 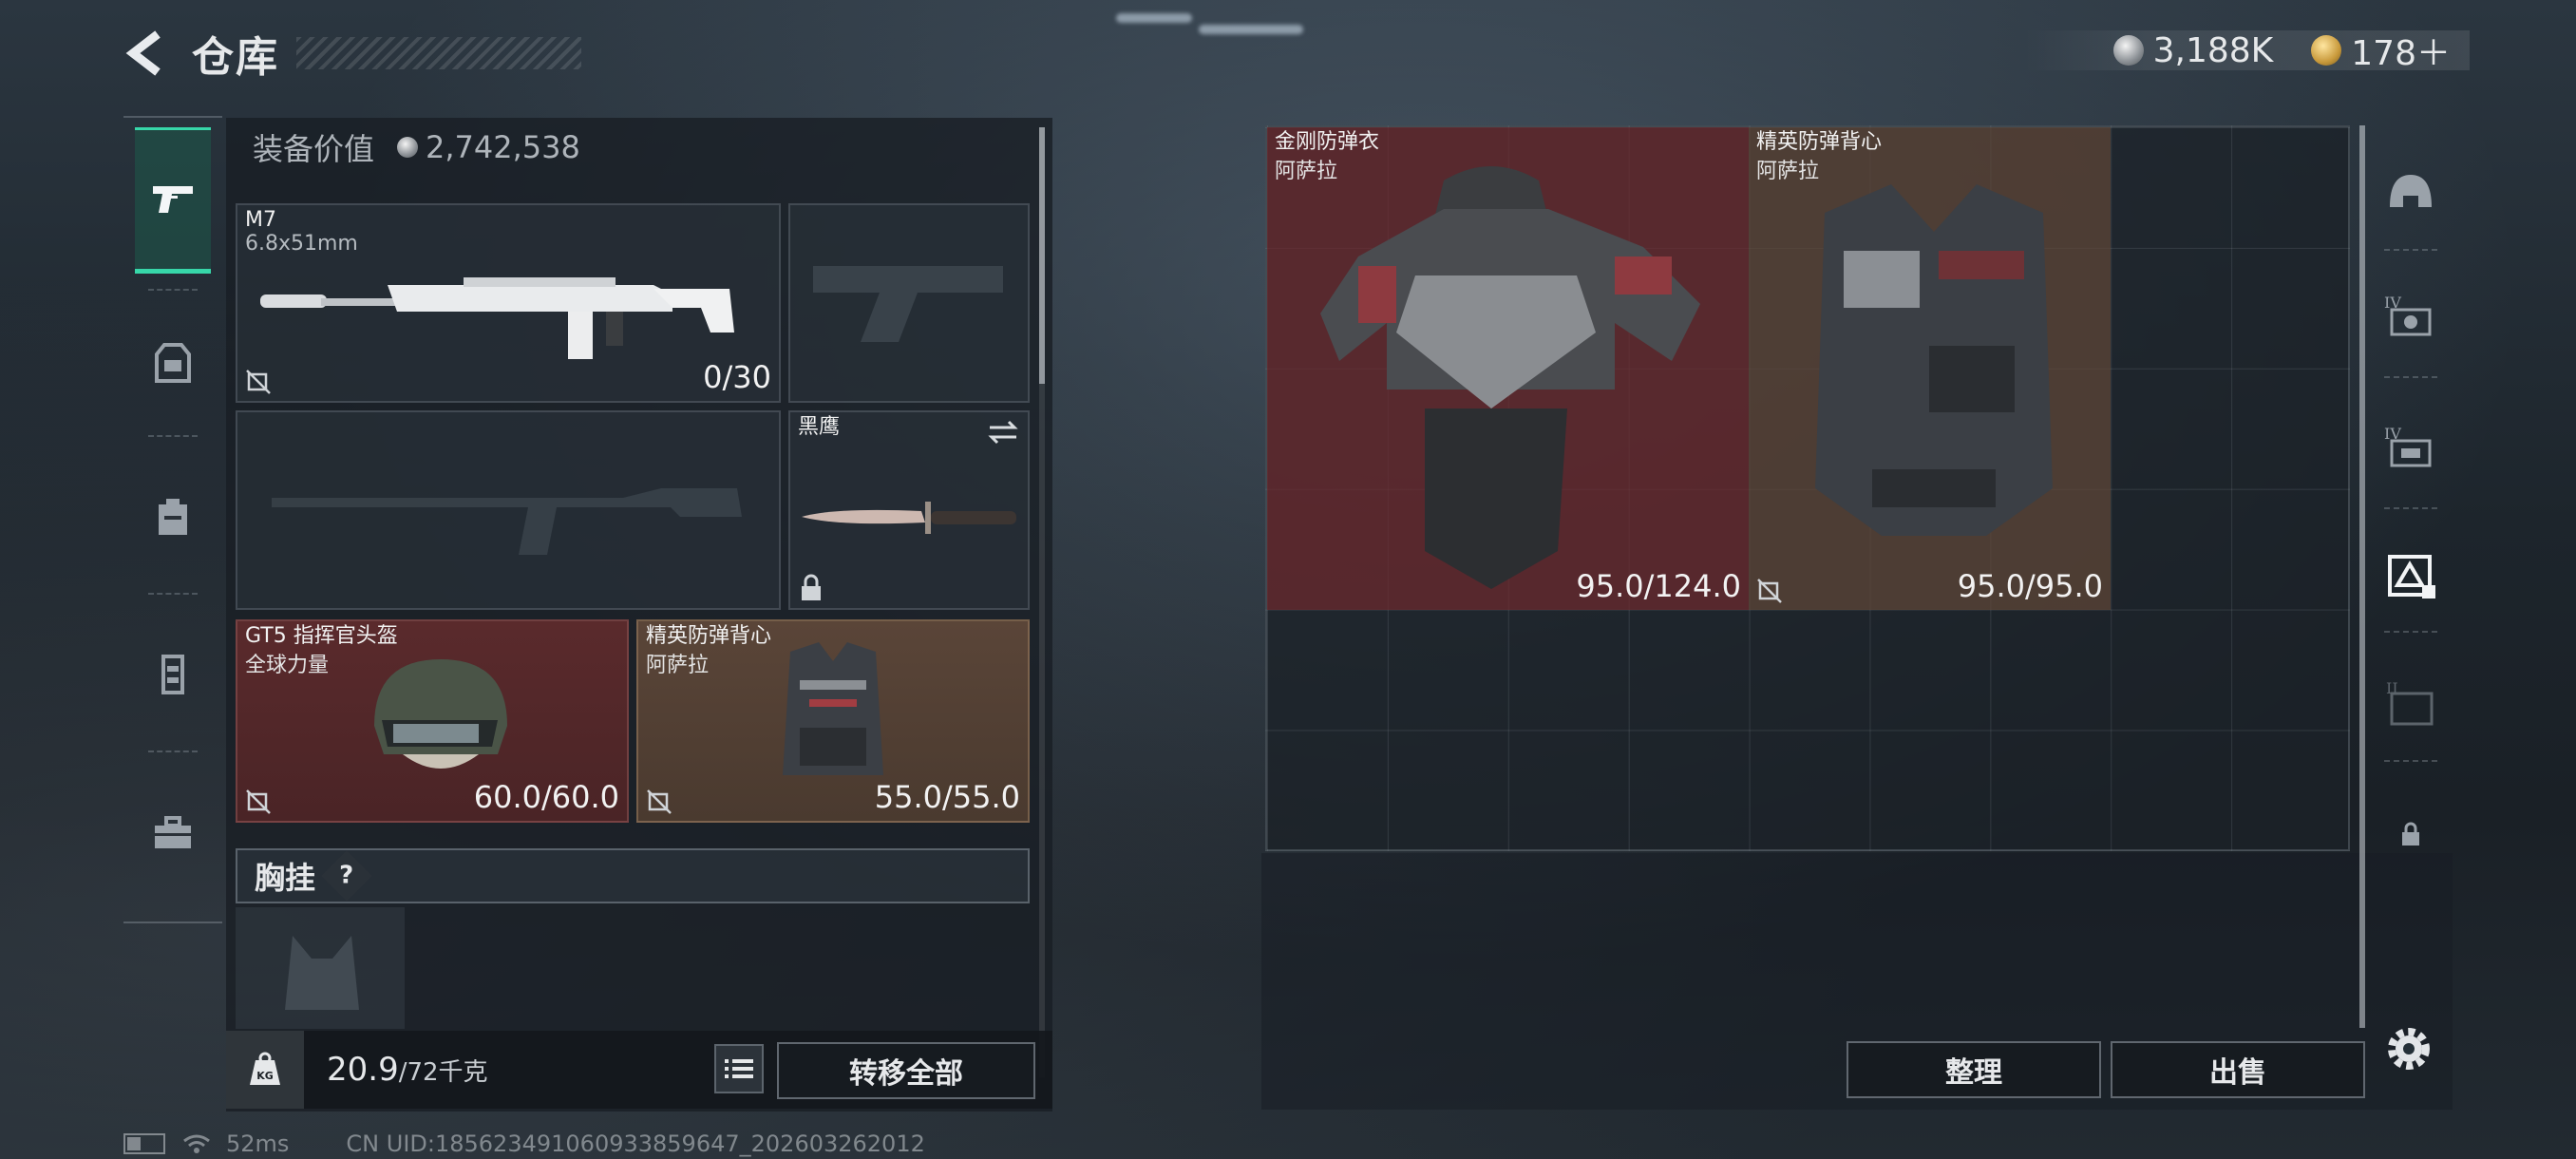 I want to click on pistol-slot, so click(x=909, y=303).